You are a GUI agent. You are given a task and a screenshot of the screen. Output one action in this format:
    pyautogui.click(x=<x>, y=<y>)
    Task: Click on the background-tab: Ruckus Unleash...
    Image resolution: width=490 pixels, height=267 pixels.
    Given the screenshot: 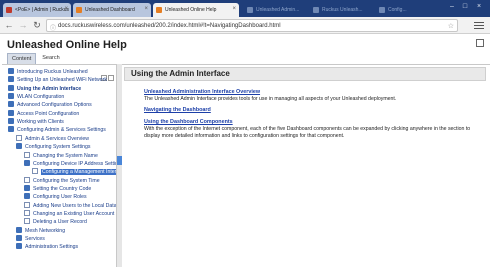 What is the action you would take?
    pyautogui.click(x=341, y=10)
    